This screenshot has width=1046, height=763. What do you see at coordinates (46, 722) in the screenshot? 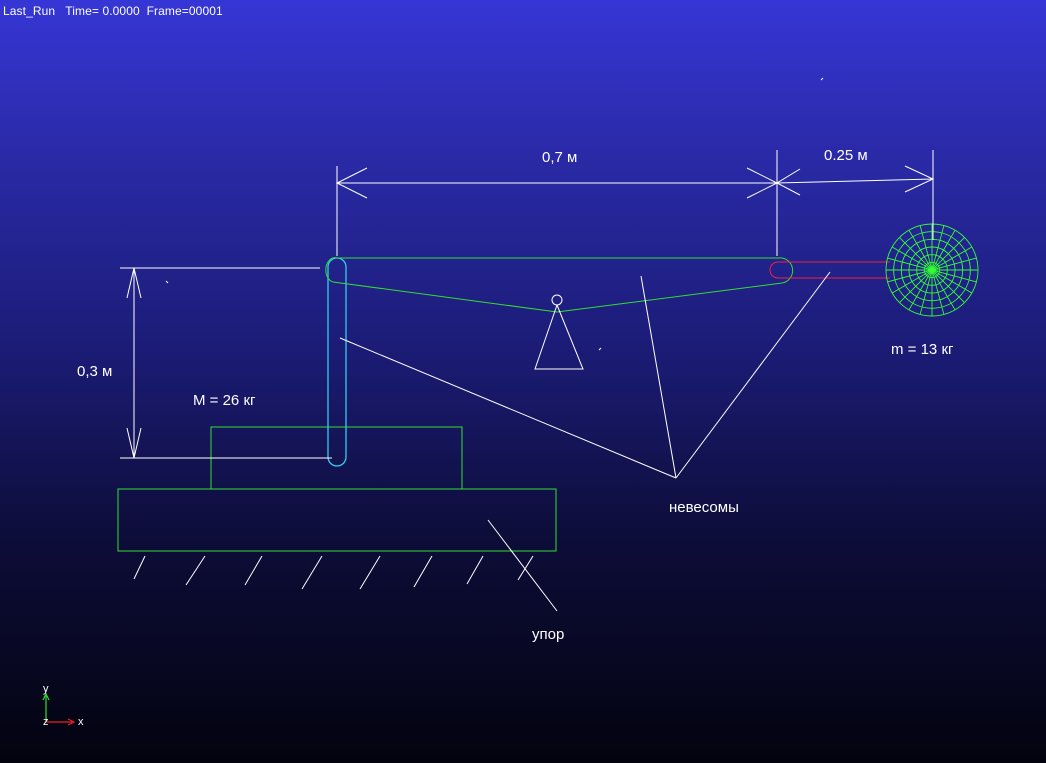
I see `triad-z-label: z` at bounding box center [46, 722].